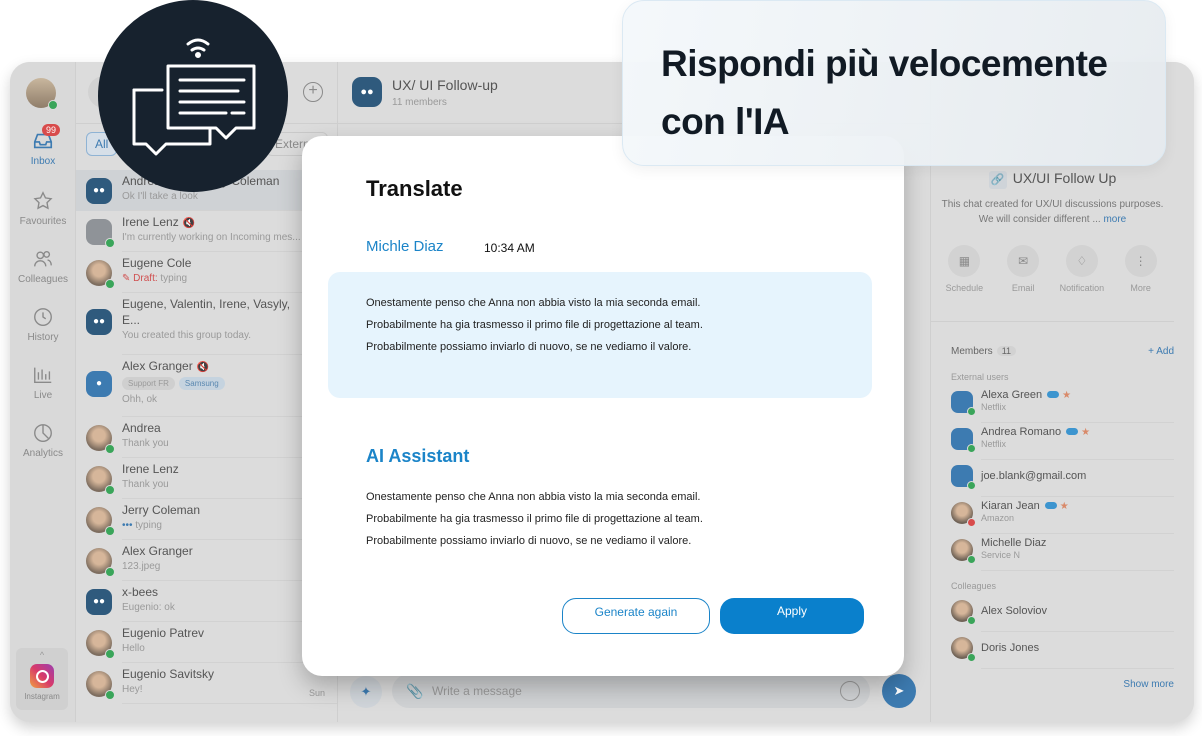 This screenshot has width=1202, height=736. I want to click on ai-wand-button: ✦, so click(366, 692).